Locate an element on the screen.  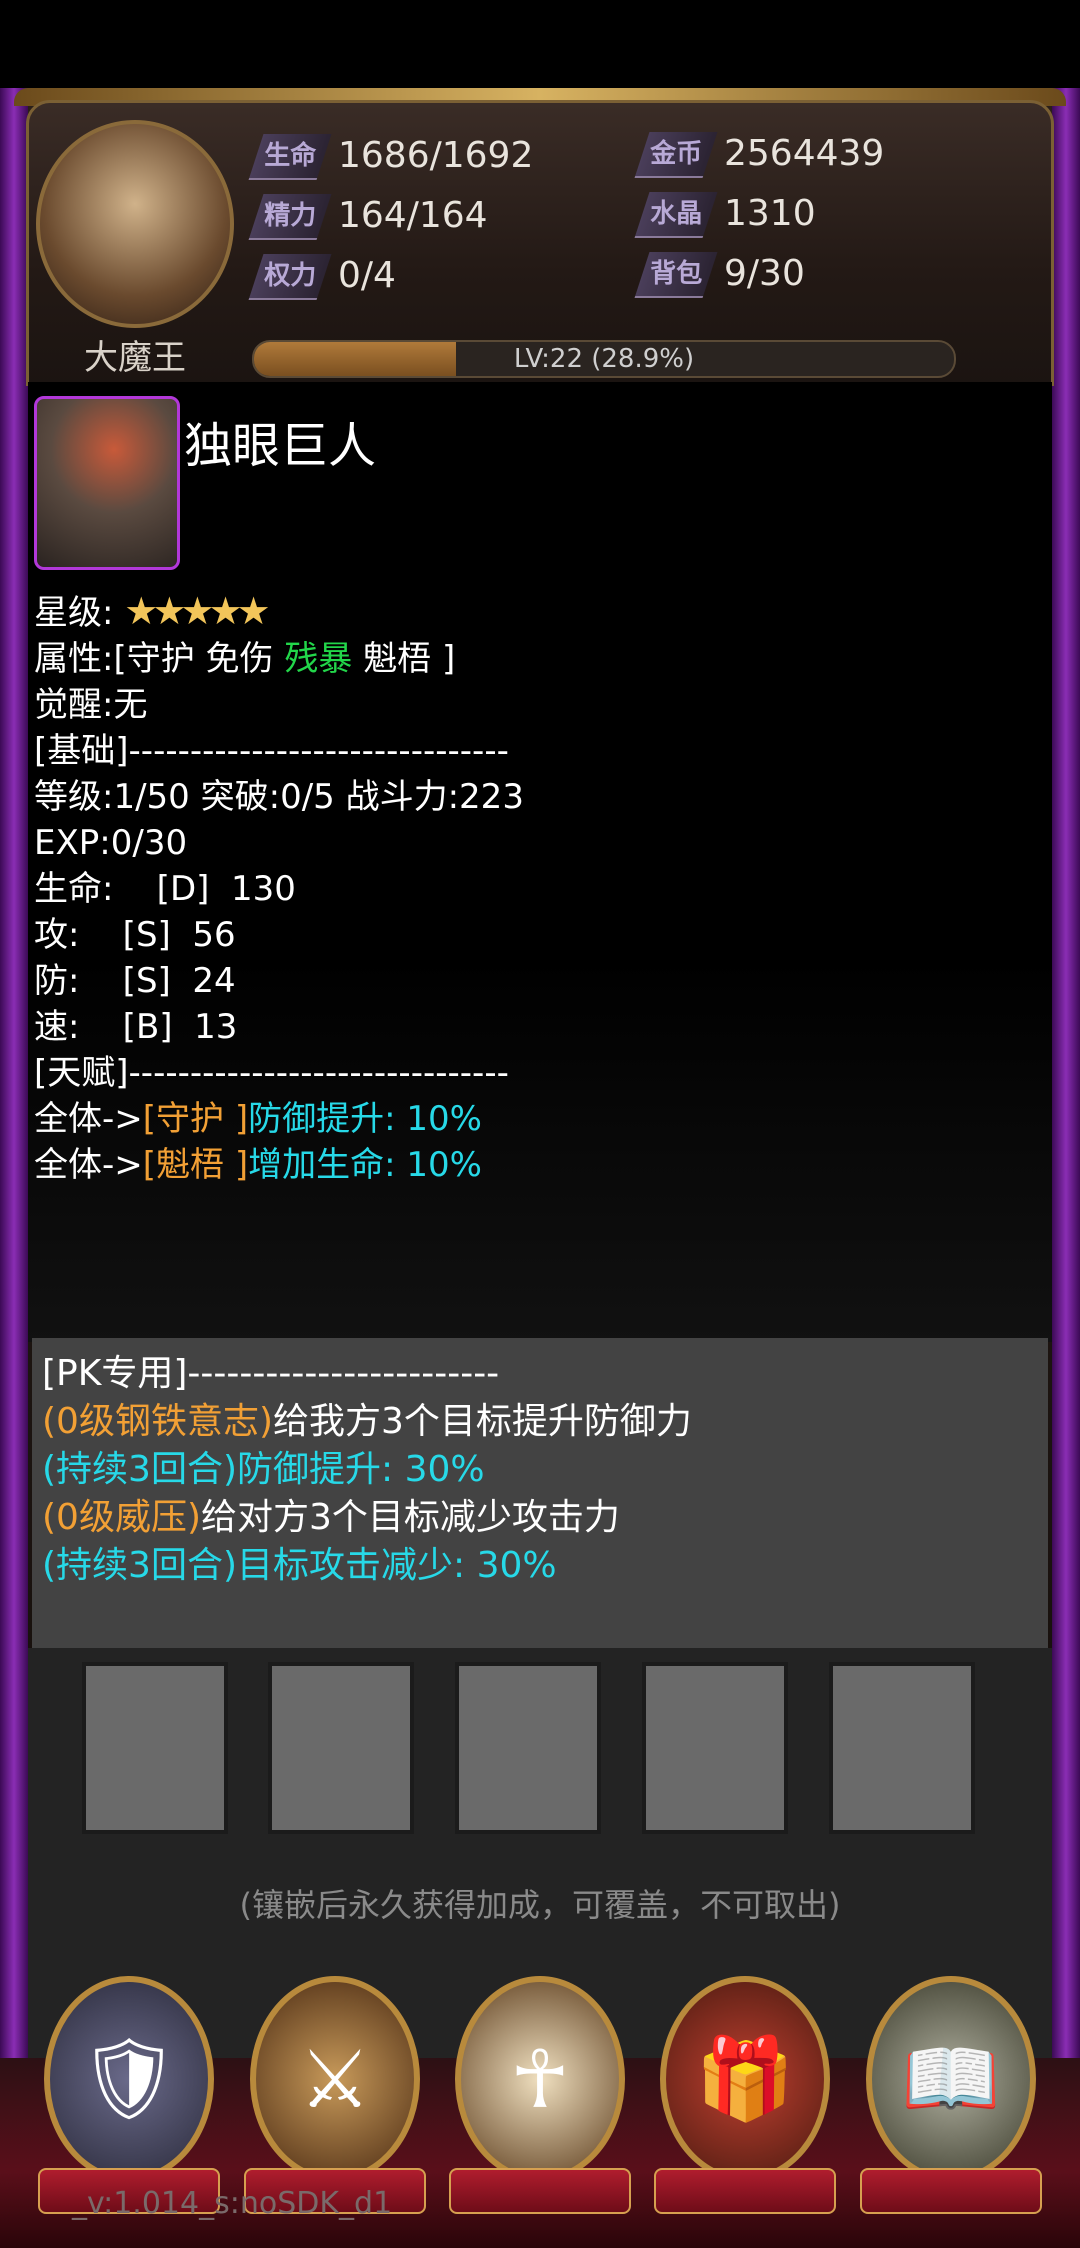
awaken-line: 觉醒:无 is located at coordinates (91, 705).